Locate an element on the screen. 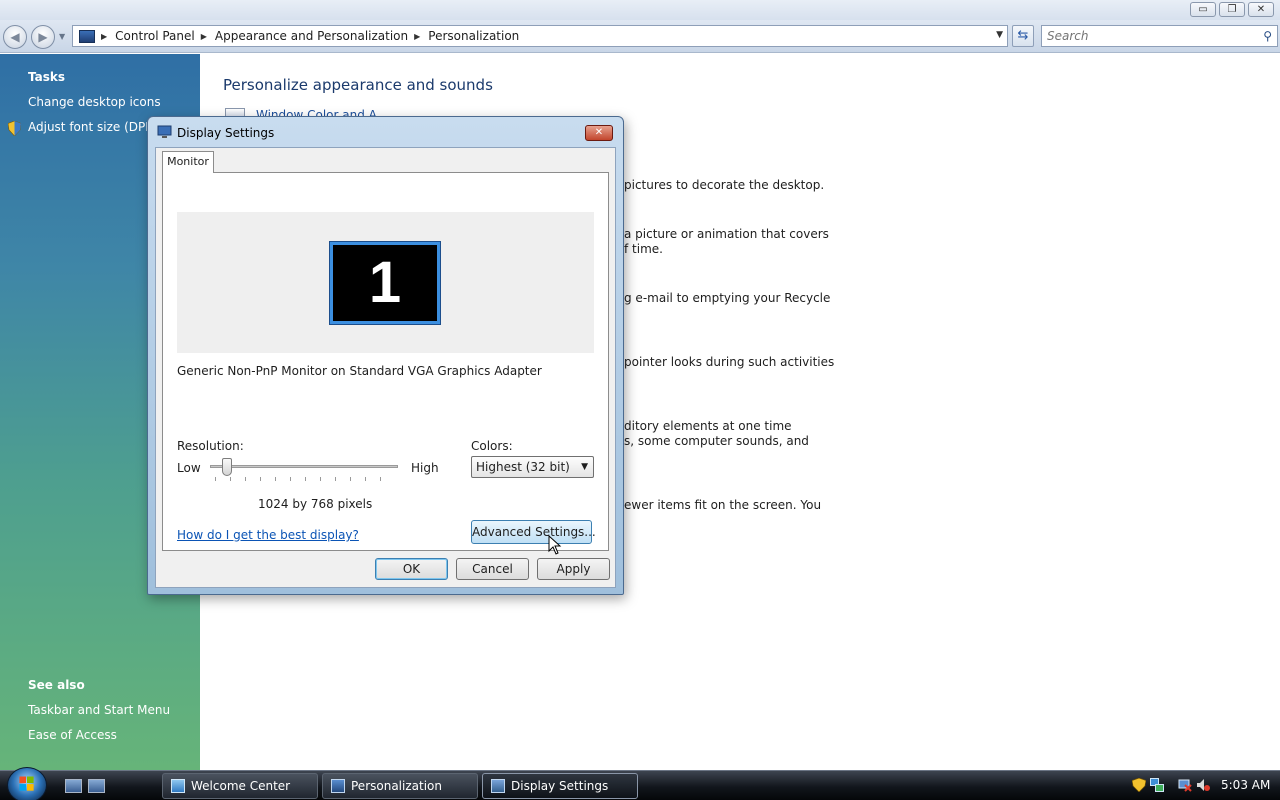  task-label: Welcome Center is located at coordinates (241, 786).